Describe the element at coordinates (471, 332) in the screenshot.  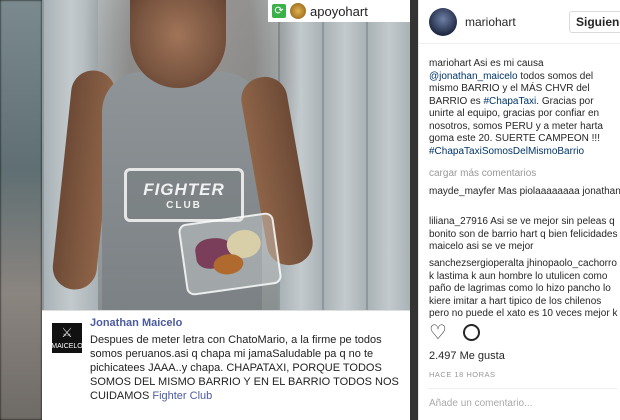
I see `comment-bubble-icon` at that location.